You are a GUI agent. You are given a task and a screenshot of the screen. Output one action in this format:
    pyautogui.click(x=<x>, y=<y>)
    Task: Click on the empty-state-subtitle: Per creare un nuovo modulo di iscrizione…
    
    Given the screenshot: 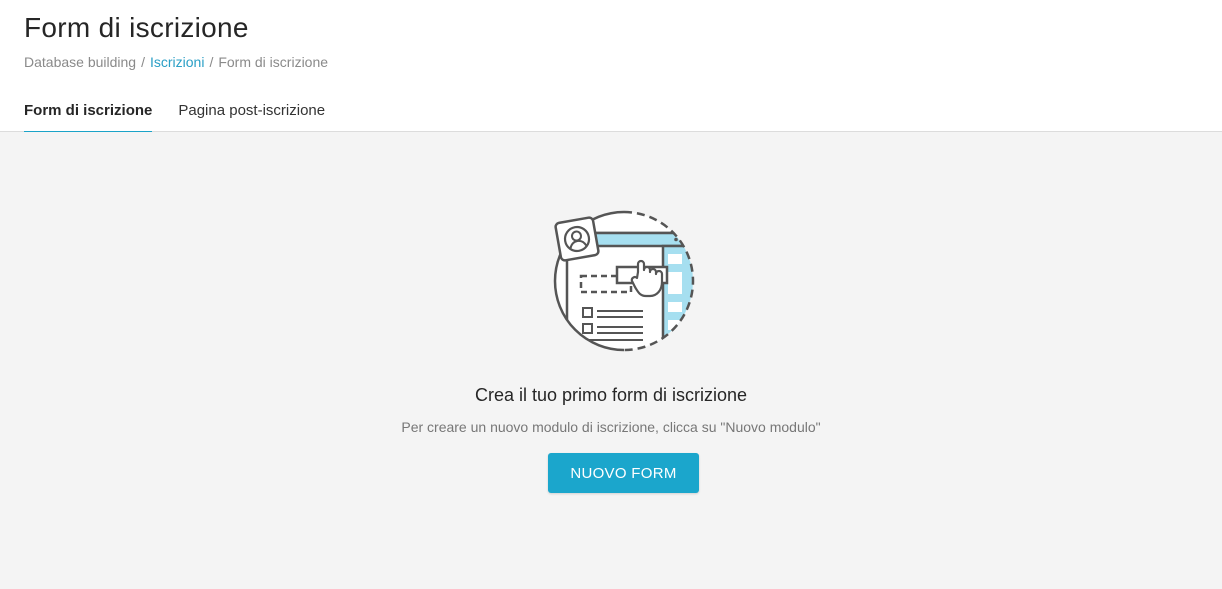 What is the action you would take?
    pyautogui.click(x=611, y=427)
    